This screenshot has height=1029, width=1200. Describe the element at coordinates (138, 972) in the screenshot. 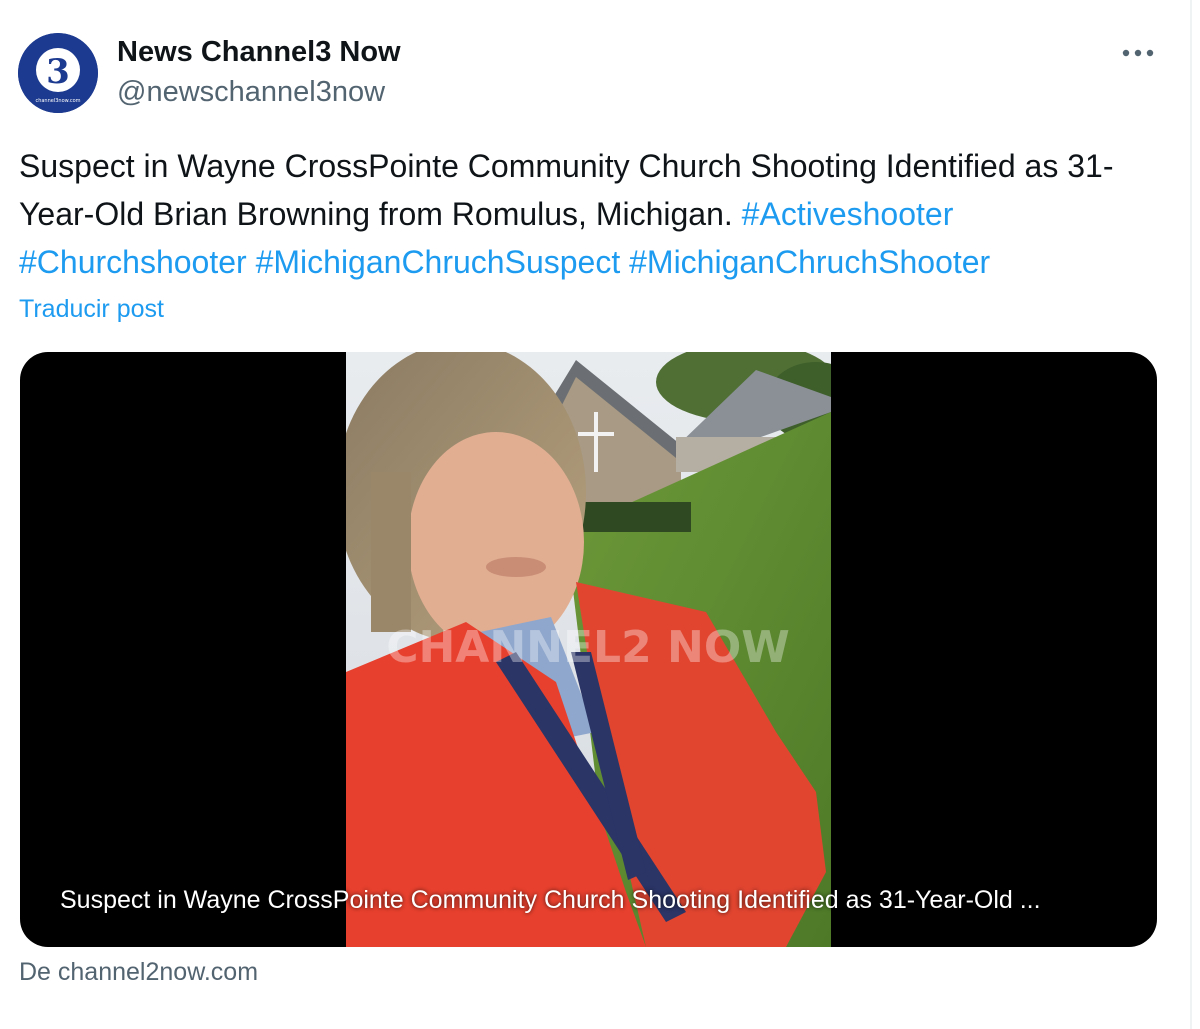

I see `card-source-link: De channel2now.com` at that location.